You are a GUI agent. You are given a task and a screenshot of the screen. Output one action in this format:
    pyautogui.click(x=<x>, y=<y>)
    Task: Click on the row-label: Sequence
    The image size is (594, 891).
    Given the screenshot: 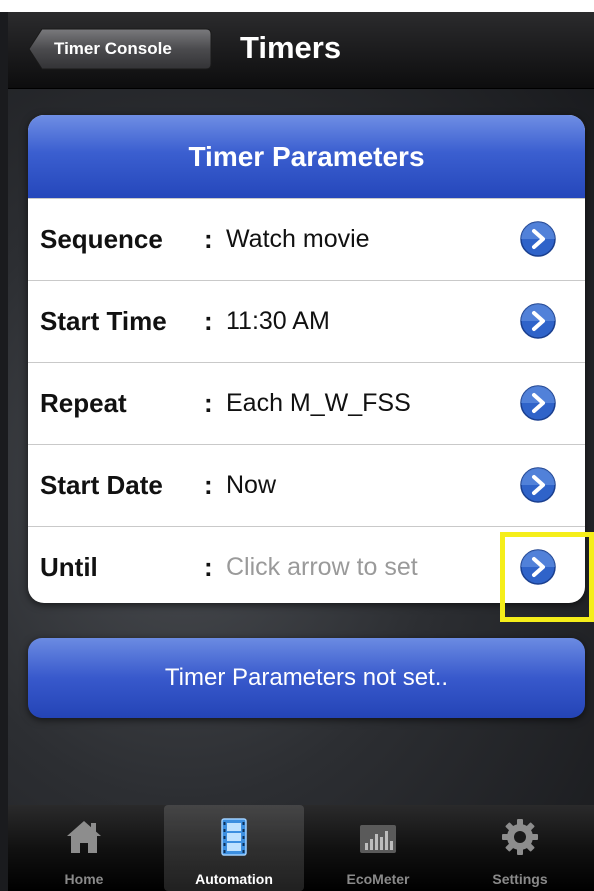 What is the action you would take?
    pyautogui.click(x=101, y=239)
    